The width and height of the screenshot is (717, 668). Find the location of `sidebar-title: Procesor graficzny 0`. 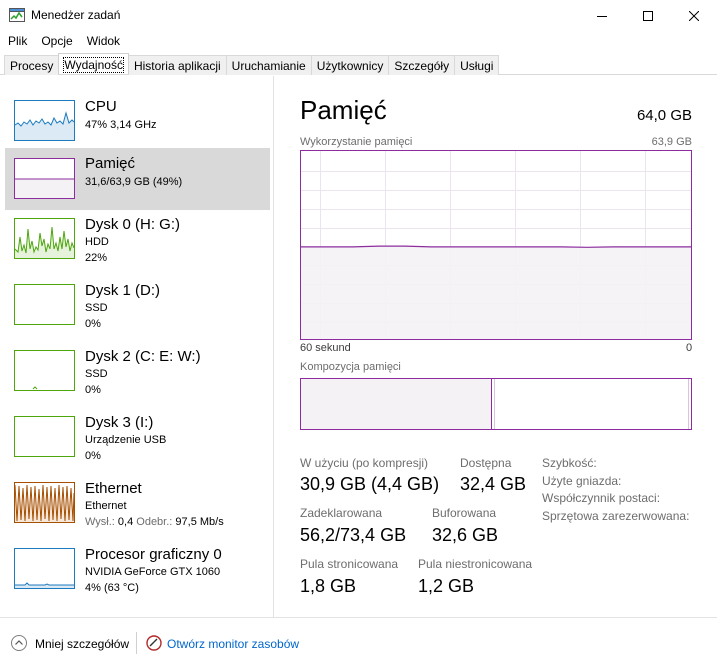

sidebar-title: Procesor graficzny 0 is located at coordinates (153, 554).